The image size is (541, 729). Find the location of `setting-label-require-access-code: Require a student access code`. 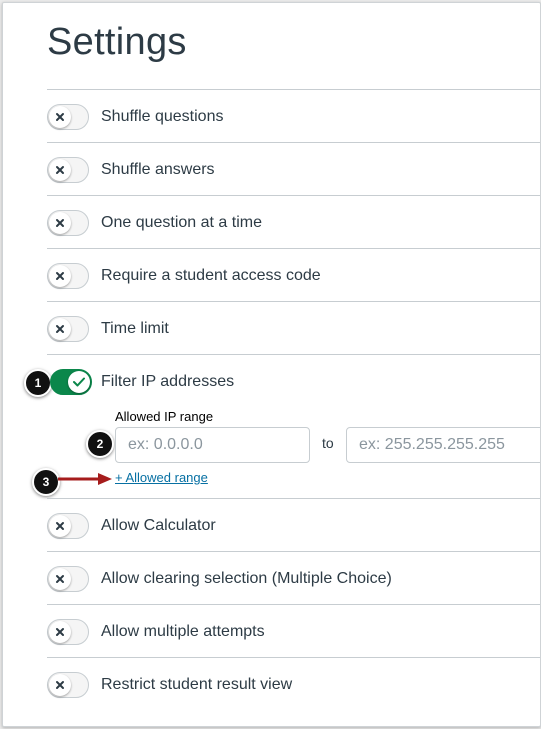

setting-label-require-access-code: Require a student access code is located at coordinates (211, 275).